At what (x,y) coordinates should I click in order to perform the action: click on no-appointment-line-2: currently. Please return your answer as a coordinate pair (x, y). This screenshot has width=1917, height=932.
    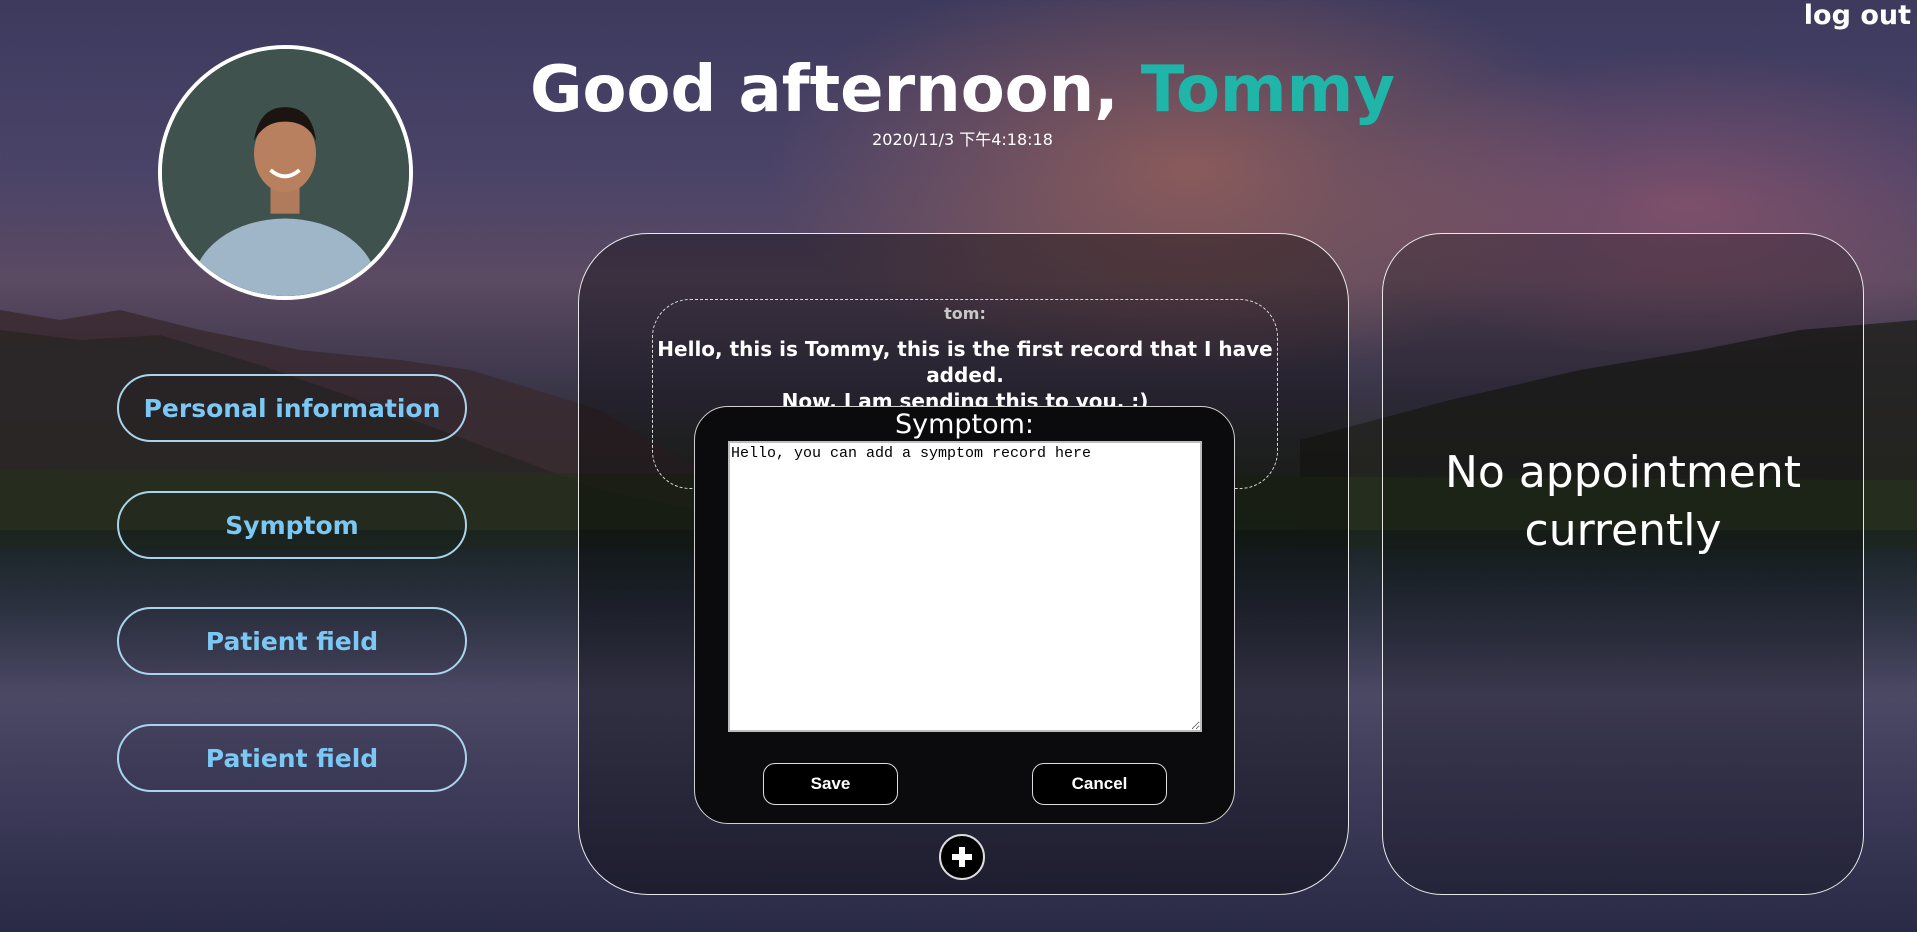
    Looking at the image, I should click on (1623, 530).